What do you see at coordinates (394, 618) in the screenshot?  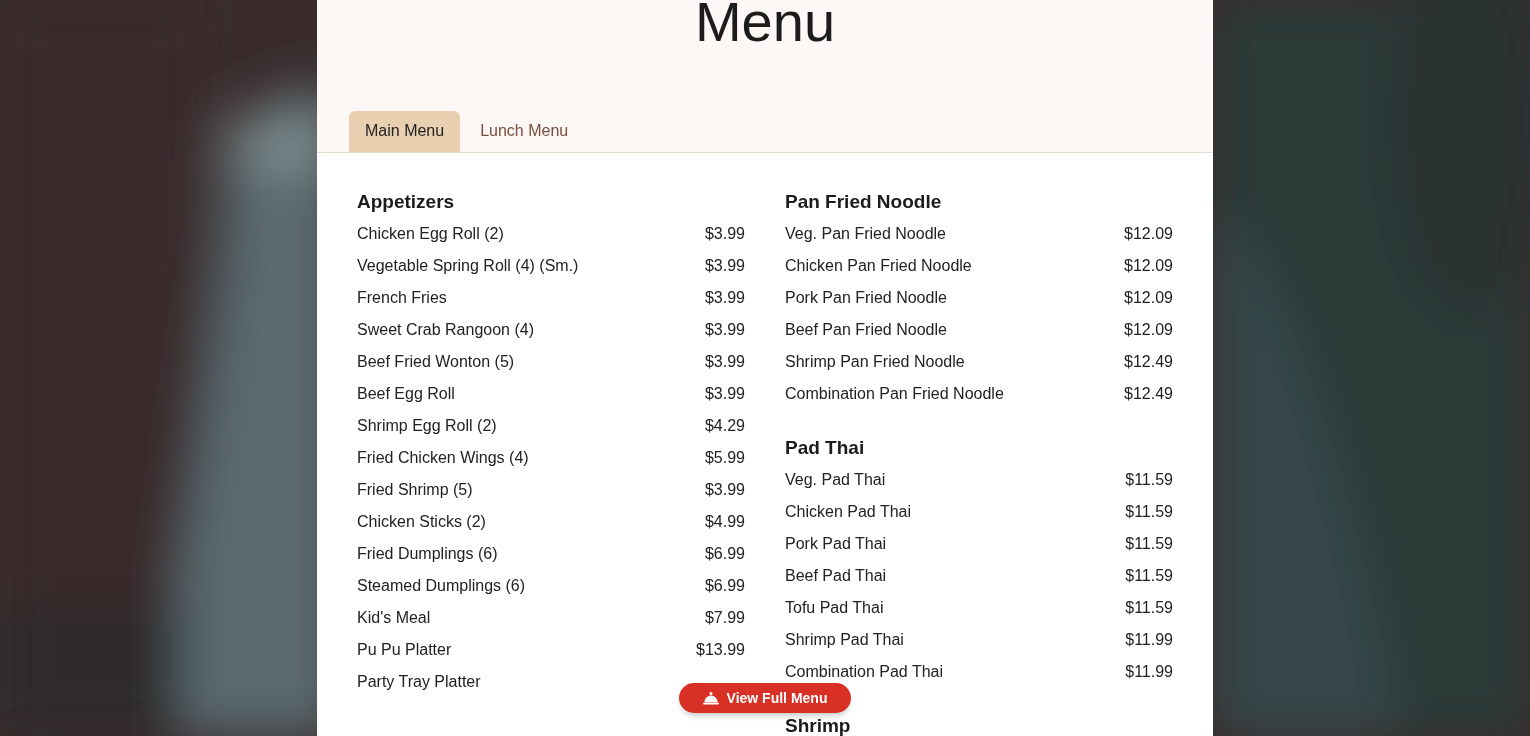 I see `item-name: Kid's Meal` at bounding box center [394, 618].